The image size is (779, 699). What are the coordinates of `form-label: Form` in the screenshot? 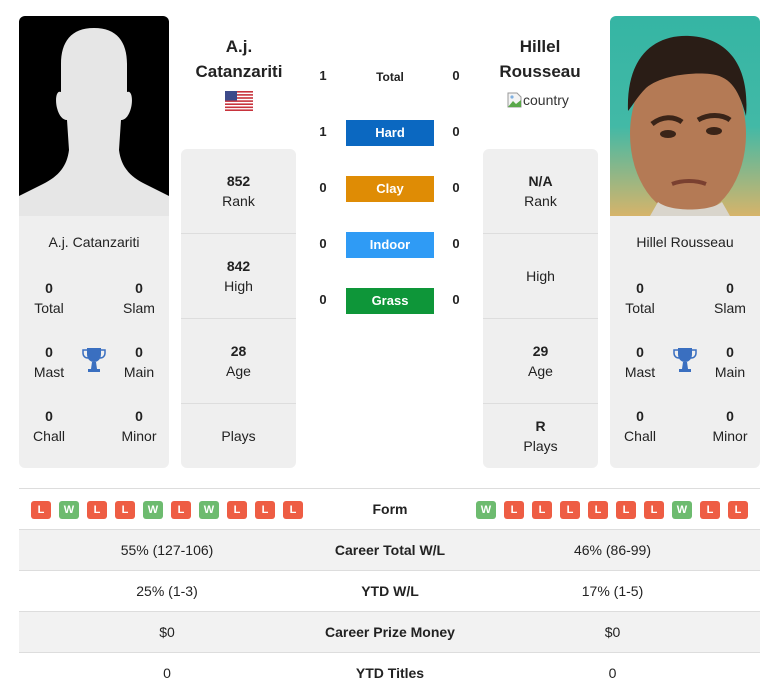 It's located at (390, 509).